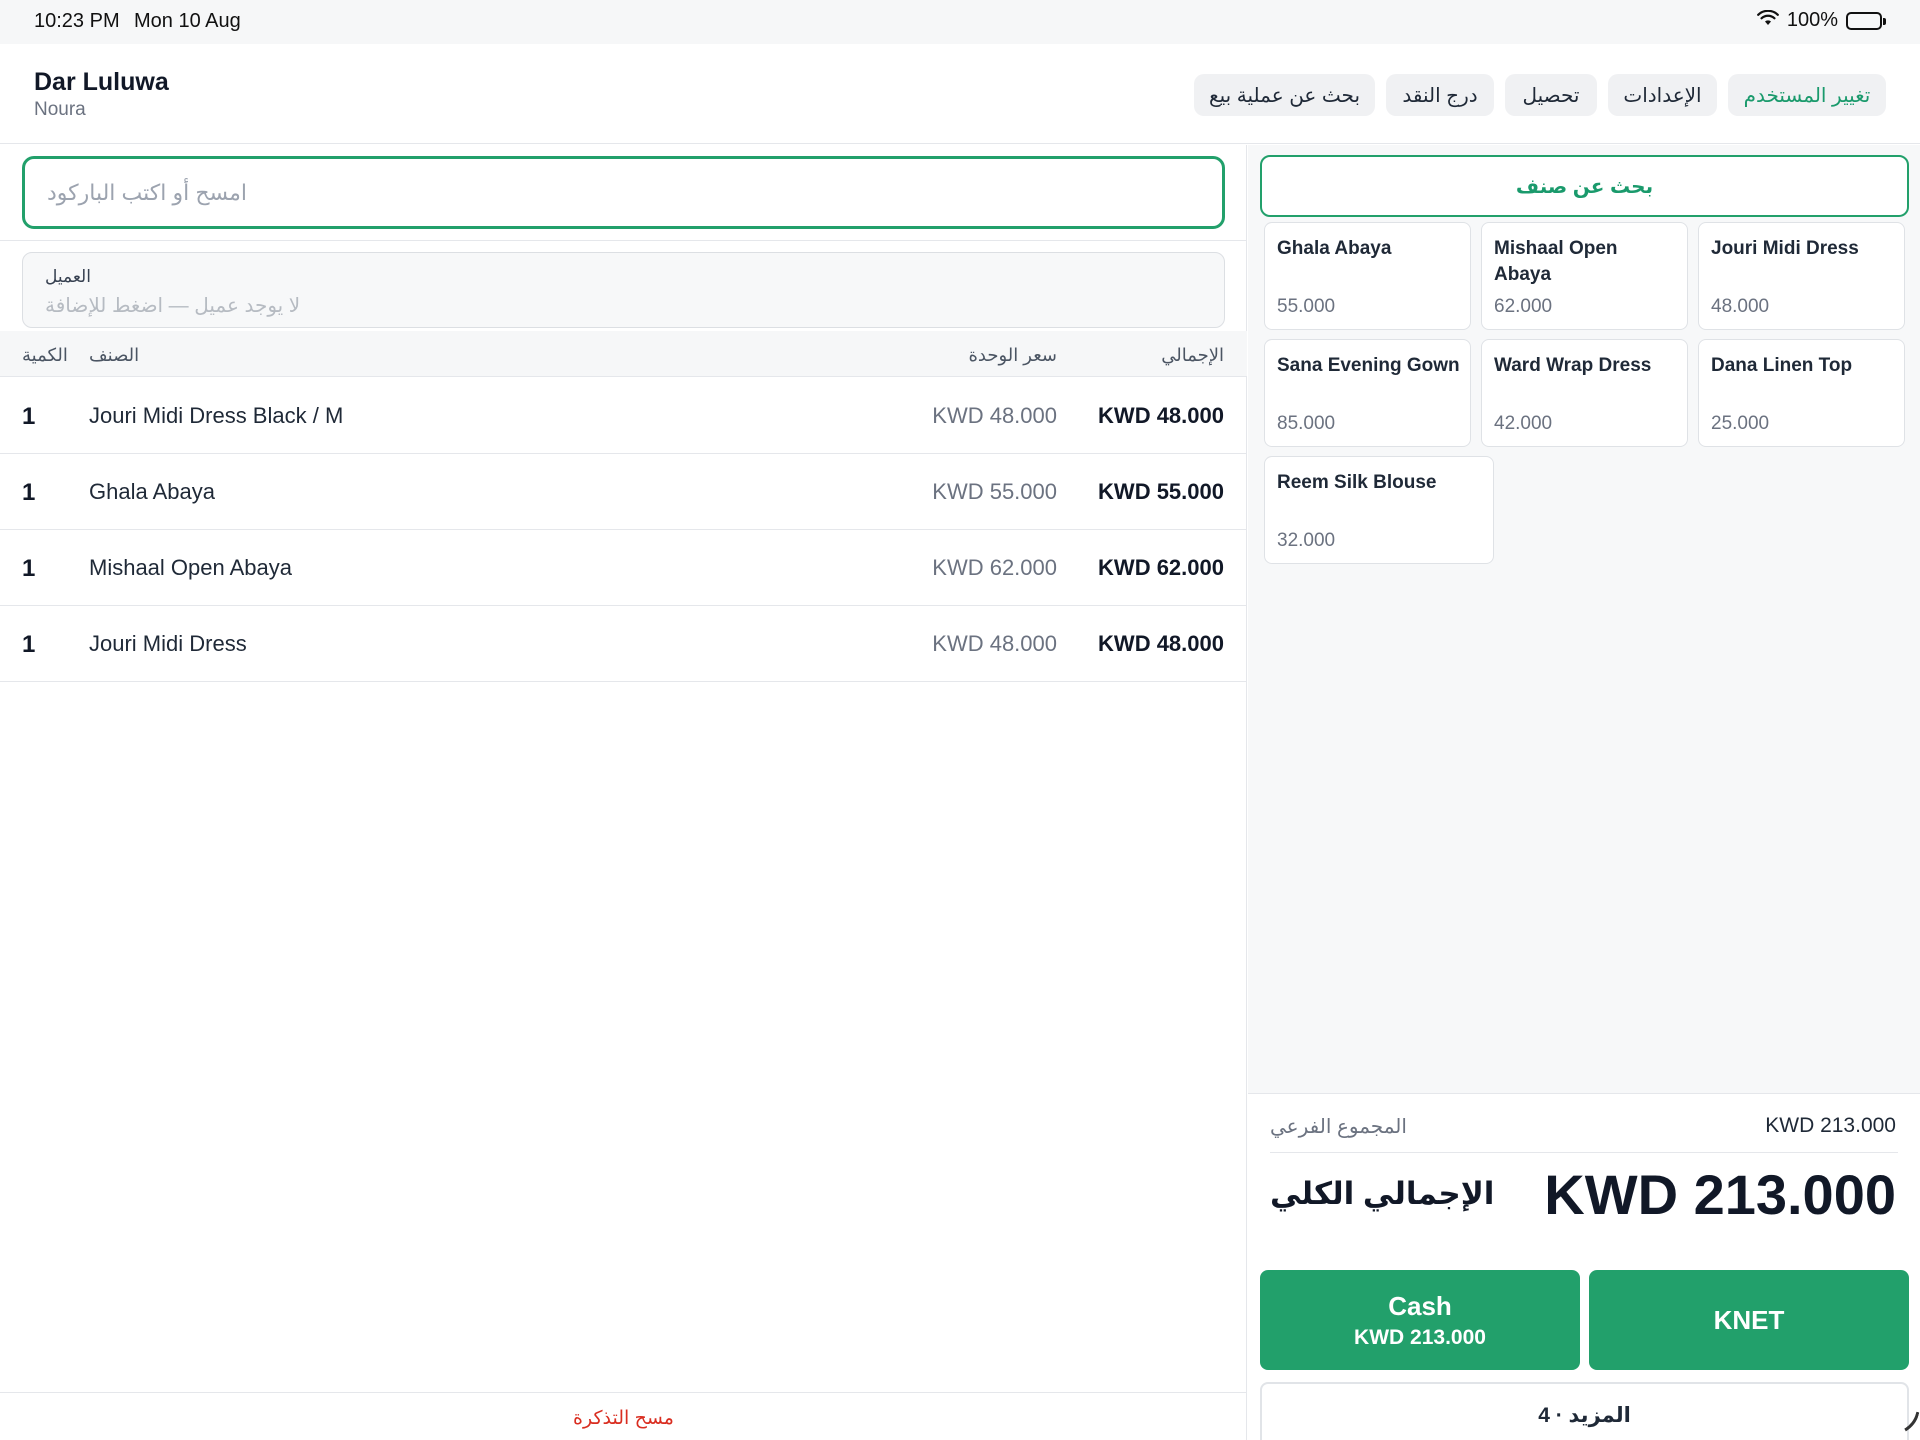 The height and width of the screenshot is (1440, 1920). What do you see at coordinates (623, 290) in the screenshot?
I see `customer-selector: العميل لا يوجد عميل — اضغط للإضافة` at bounding box center [623, 290].